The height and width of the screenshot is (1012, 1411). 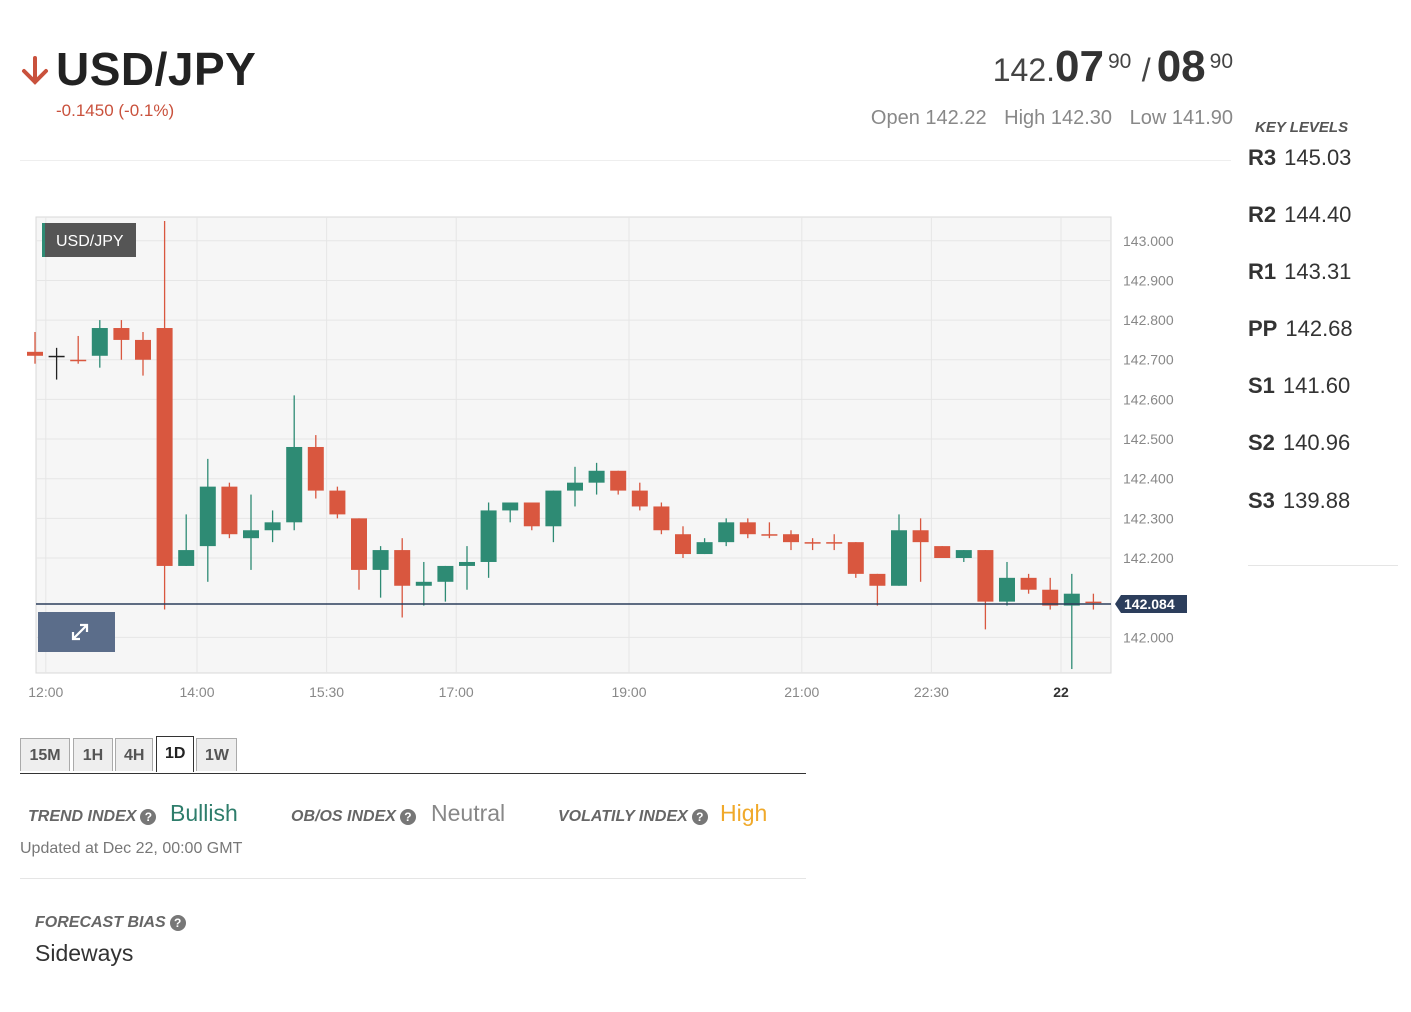 What do you see at coordinates (1261, 385) in the screenshot?
I see `key-level-name: S1` at bounding box center [1261, 385].